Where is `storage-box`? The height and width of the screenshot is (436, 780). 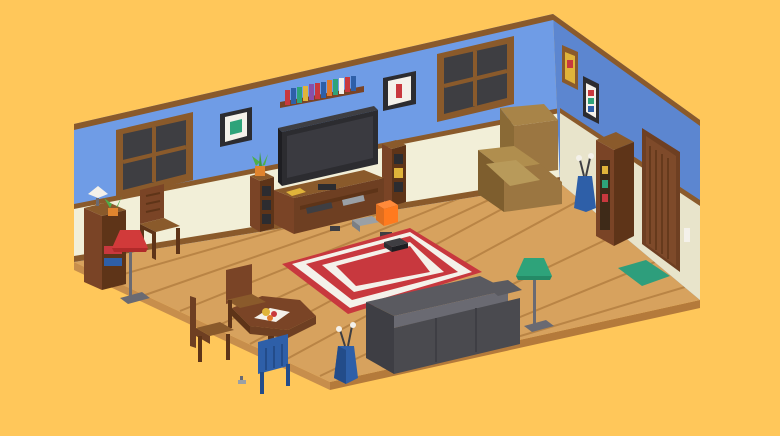
storage-box is located at coordinates (387, 213).